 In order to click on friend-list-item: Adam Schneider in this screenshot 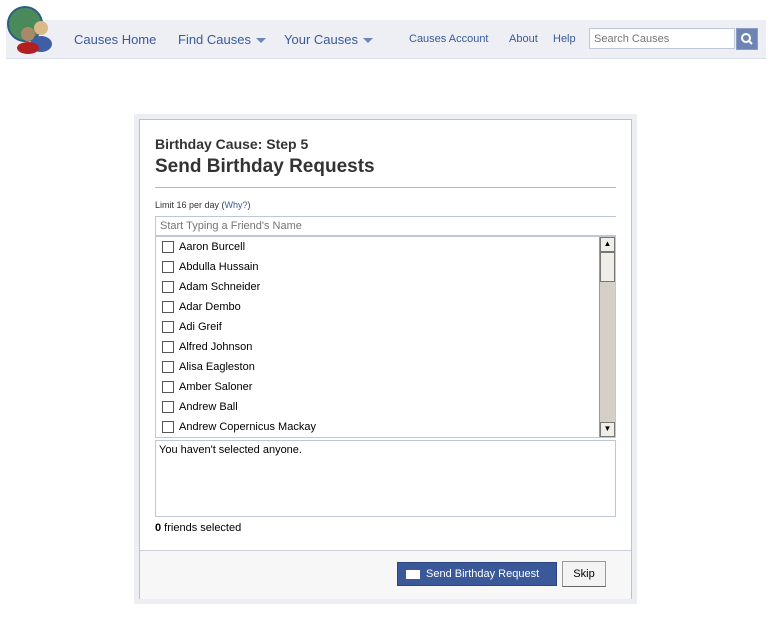, I will do `click(385, 287)`.